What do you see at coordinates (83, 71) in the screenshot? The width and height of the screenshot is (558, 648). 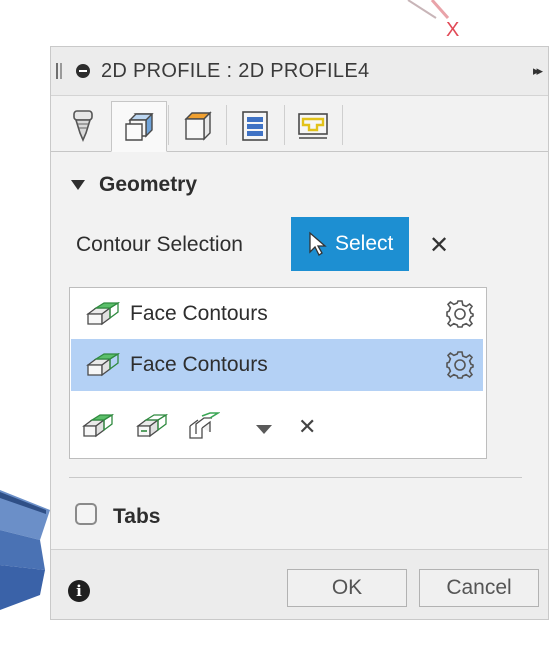 I see `dialog-status-icon` at bounding box center [83, 71].